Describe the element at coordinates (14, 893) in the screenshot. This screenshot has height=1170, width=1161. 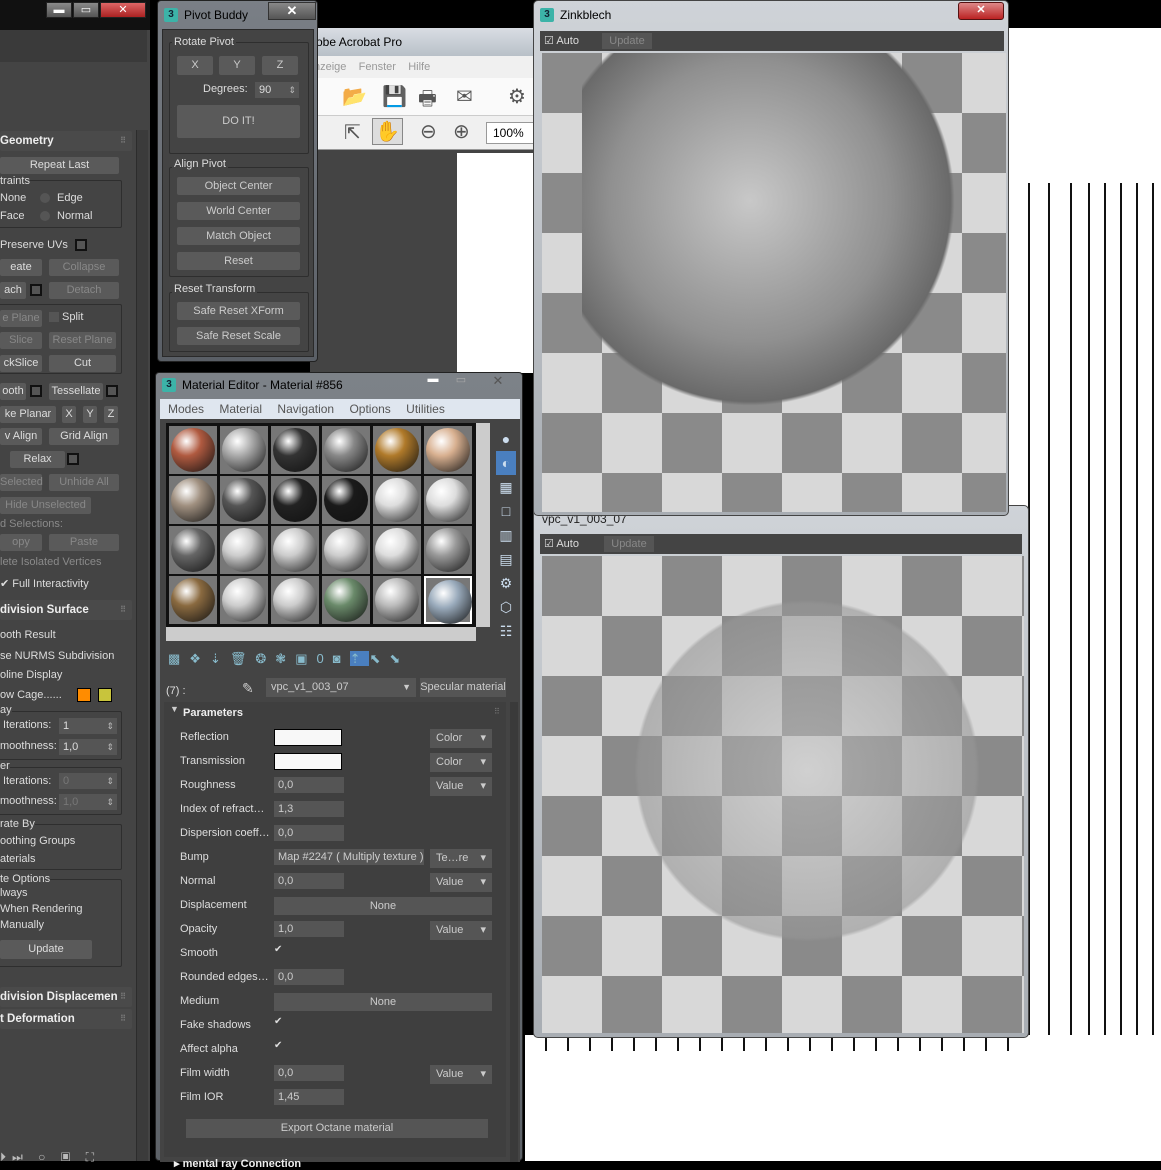
I see `always-radio: lways` at that location.